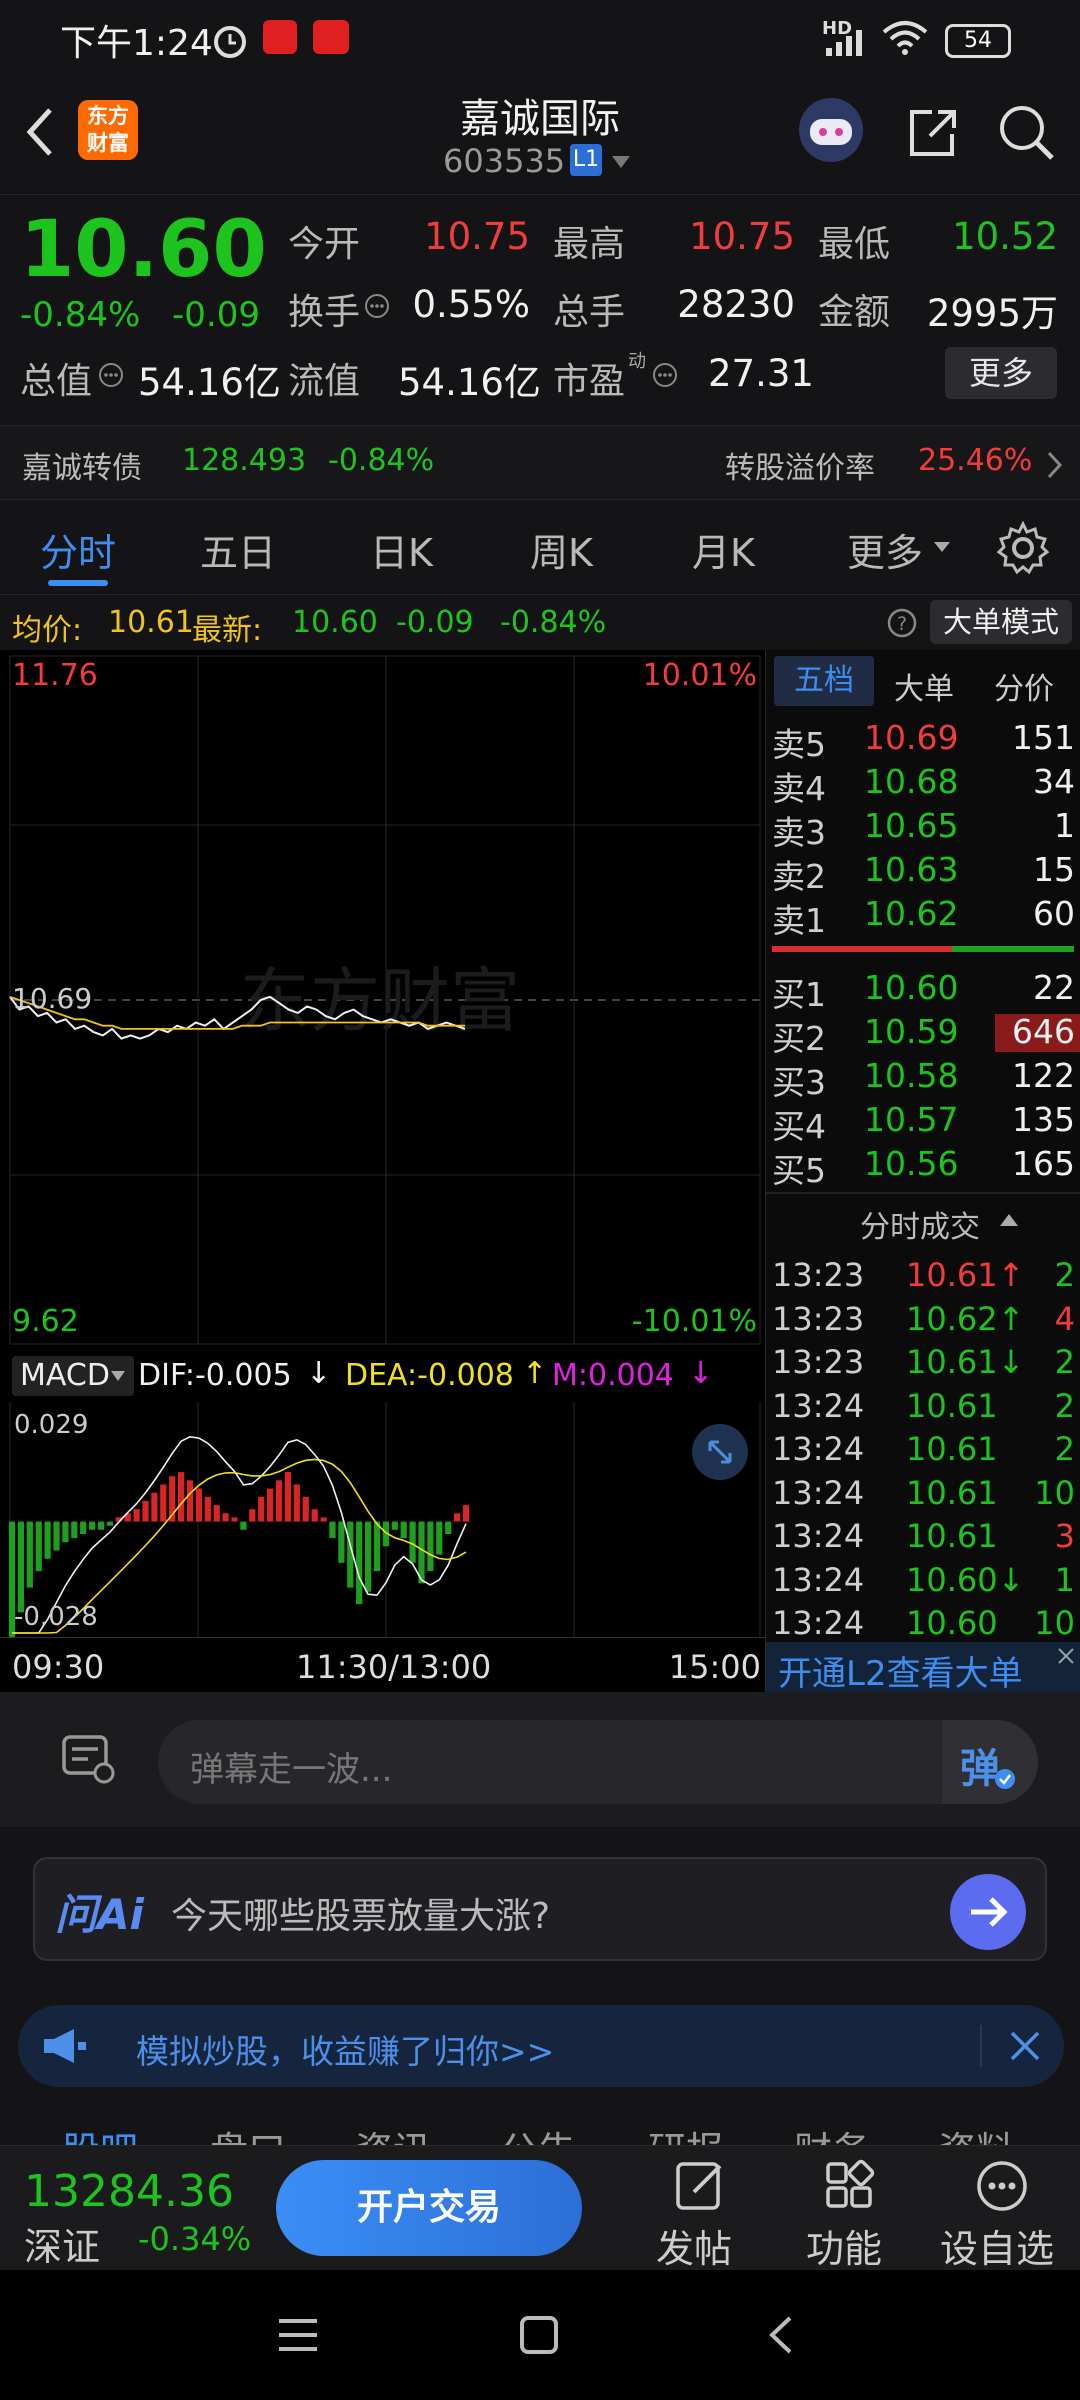  I want to click on m-down-arrow-icon: ↓, so click(701, 1373).